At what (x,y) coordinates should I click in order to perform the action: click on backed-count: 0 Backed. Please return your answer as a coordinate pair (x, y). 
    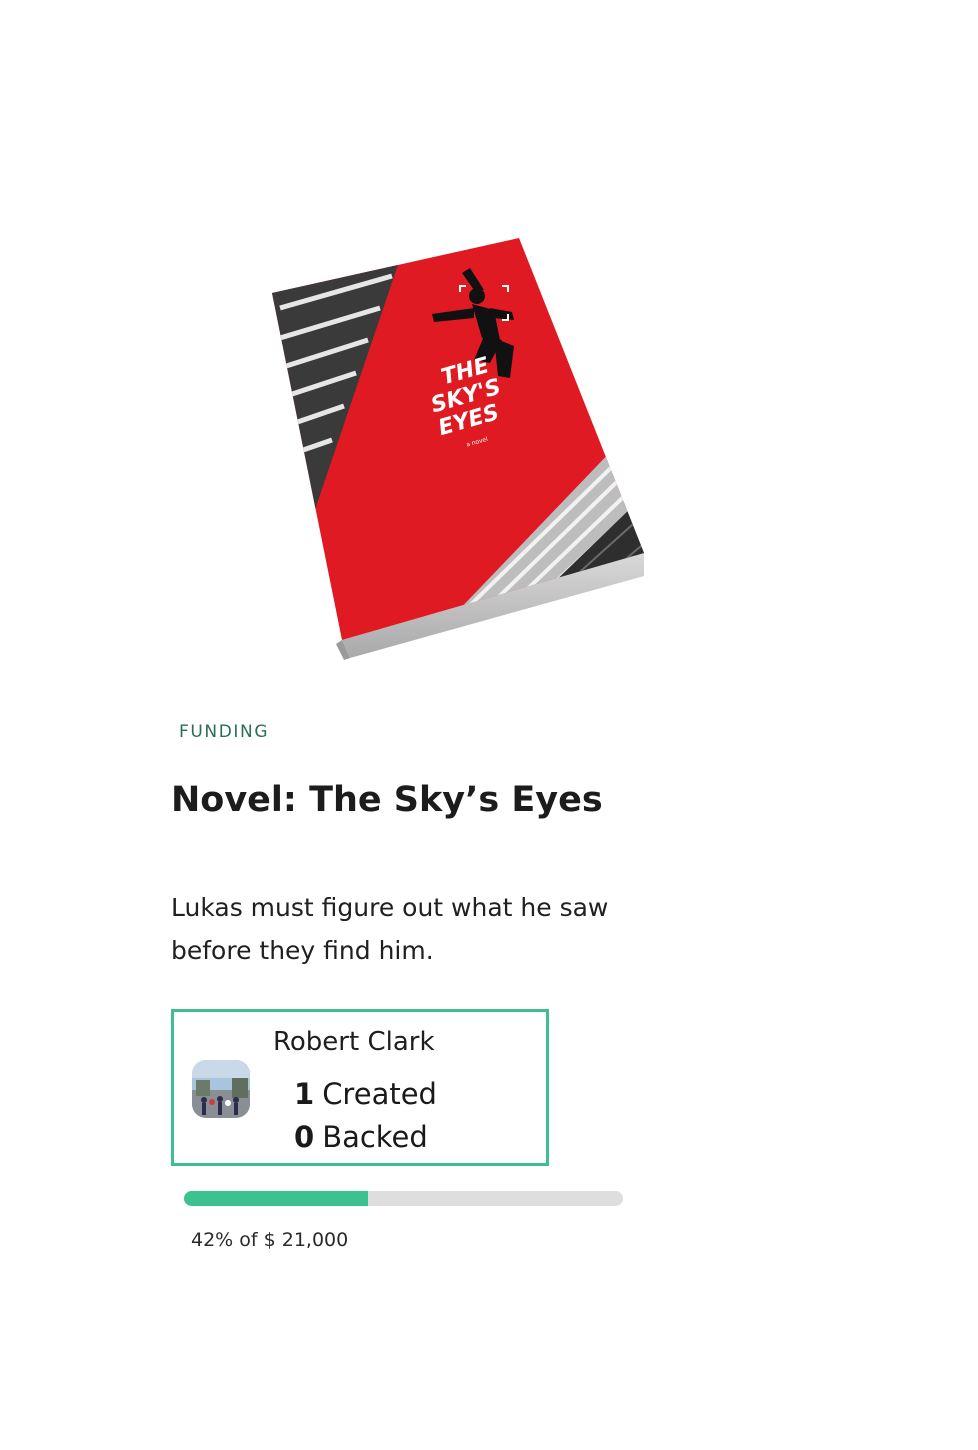
    Looking at the image, I should click on (361, 1137).